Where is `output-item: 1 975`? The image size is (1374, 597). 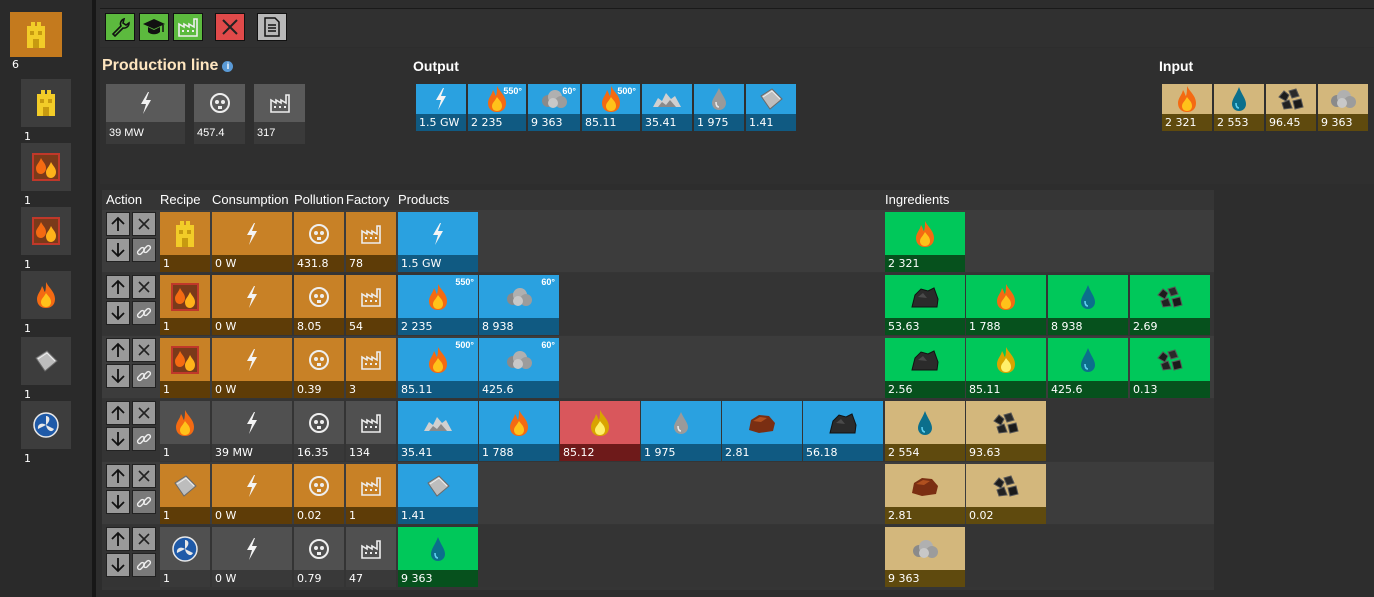
output-item: 1 975 is located at coordinates (719, 107).